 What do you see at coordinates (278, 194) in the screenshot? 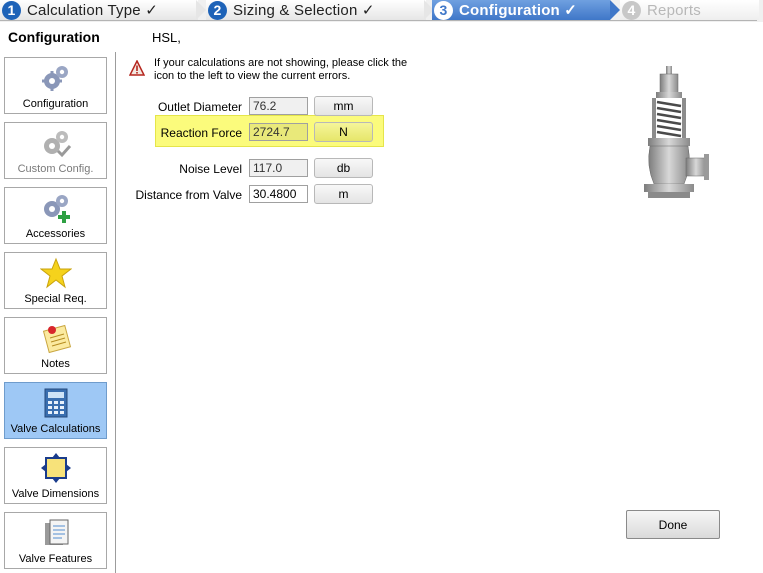
I see `distance-from-valve-field` at bounding box center [278, 194].